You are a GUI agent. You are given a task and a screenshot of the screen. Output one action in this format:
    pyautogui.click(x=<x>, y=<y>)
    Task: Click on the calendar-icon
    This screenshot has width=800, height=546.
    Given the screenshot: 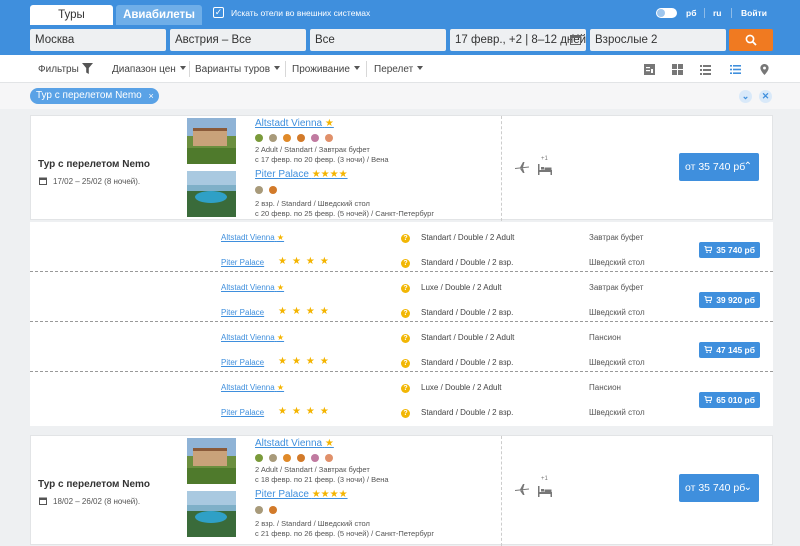 What is the action you would take?
    pyautogui.click(x=43, y=501)
    